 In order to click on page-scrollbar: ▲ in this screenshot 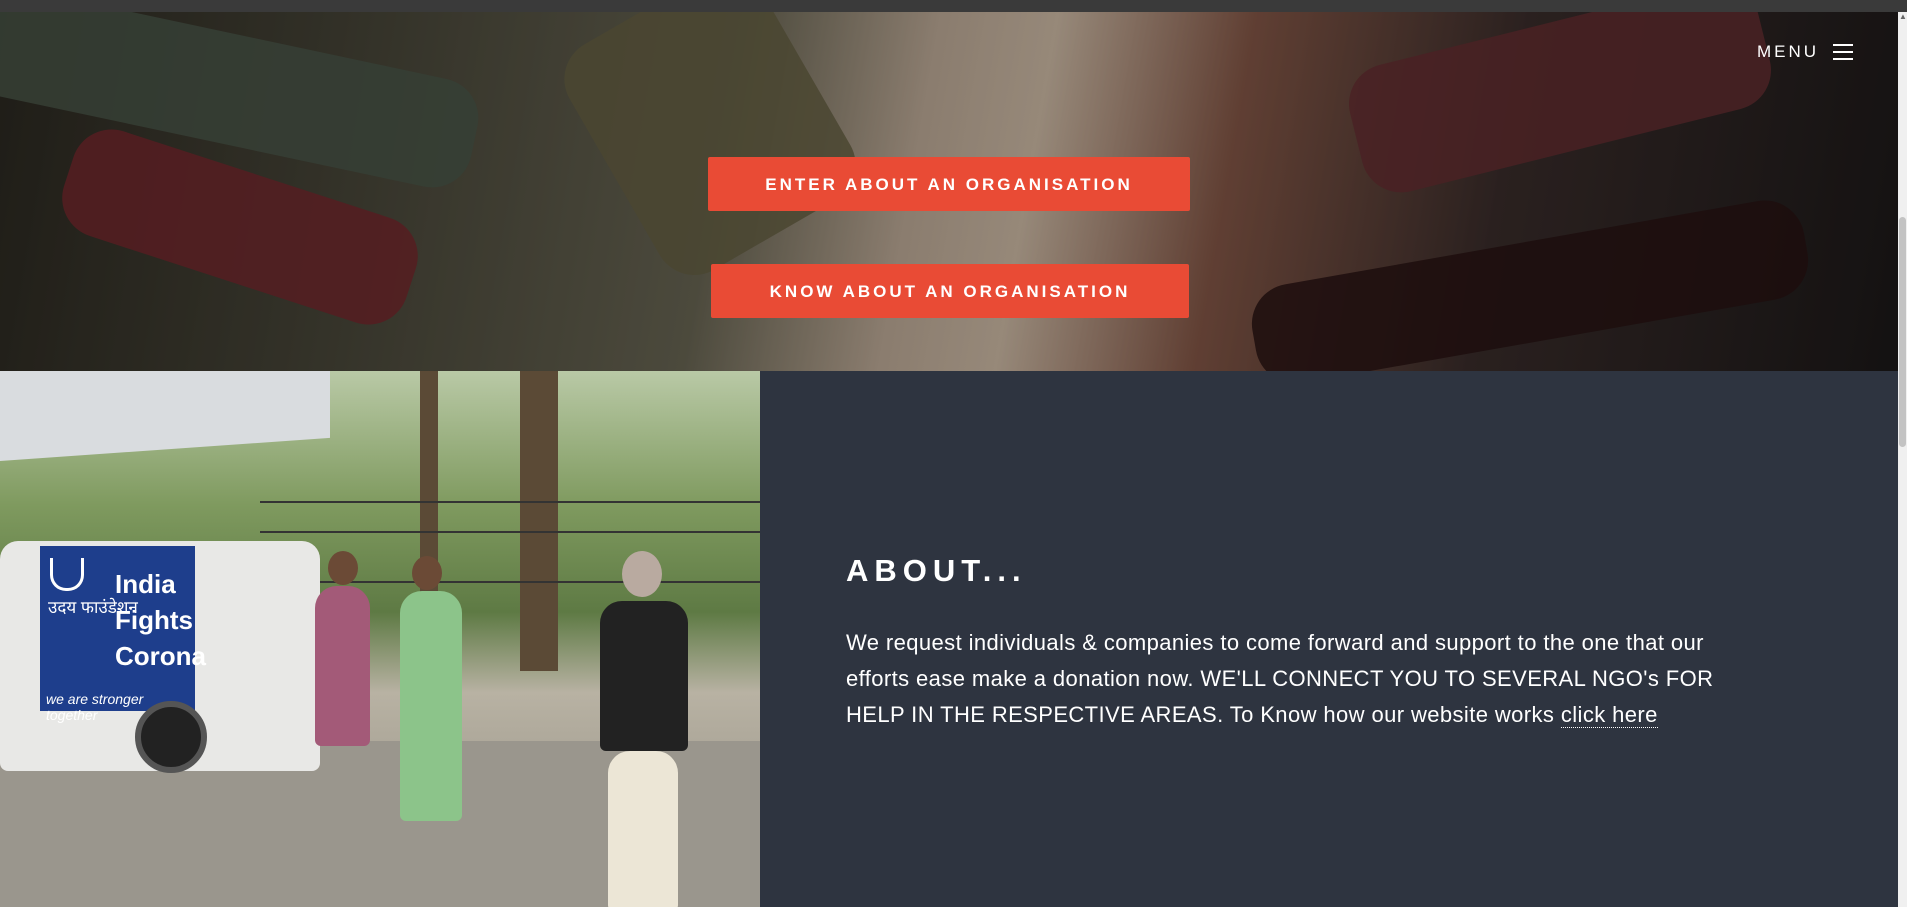, I will do `click(1902, 459)`.